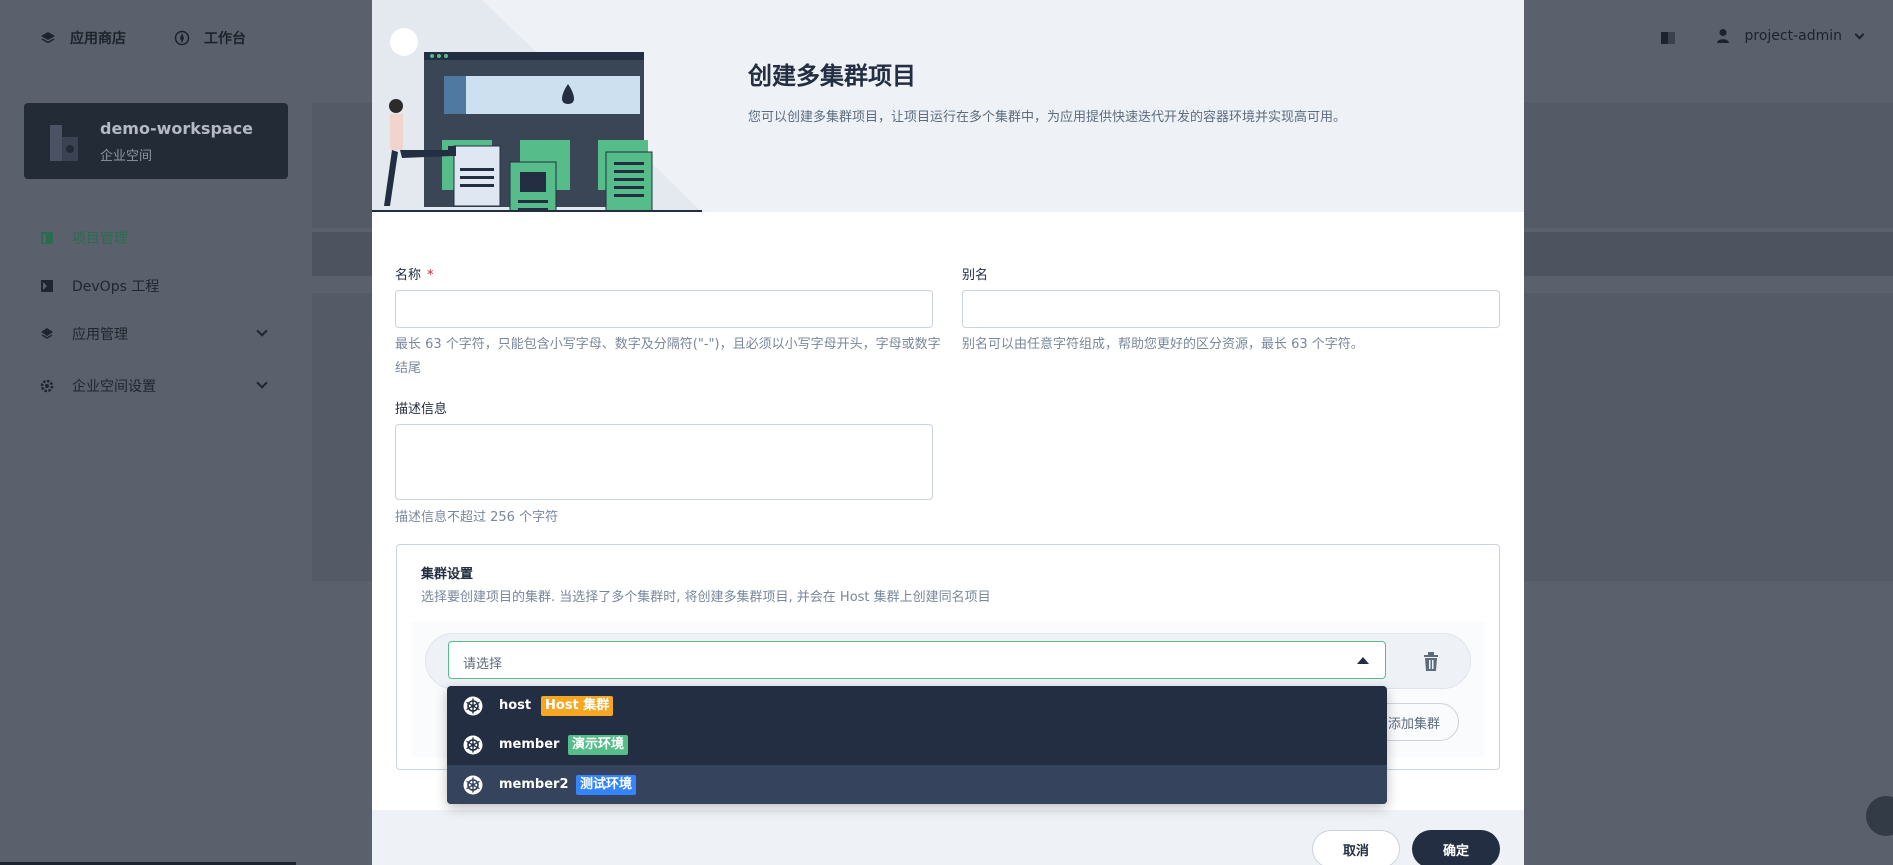  I want to click on cluster-option-tag: 演示环境, so click(598, 744).